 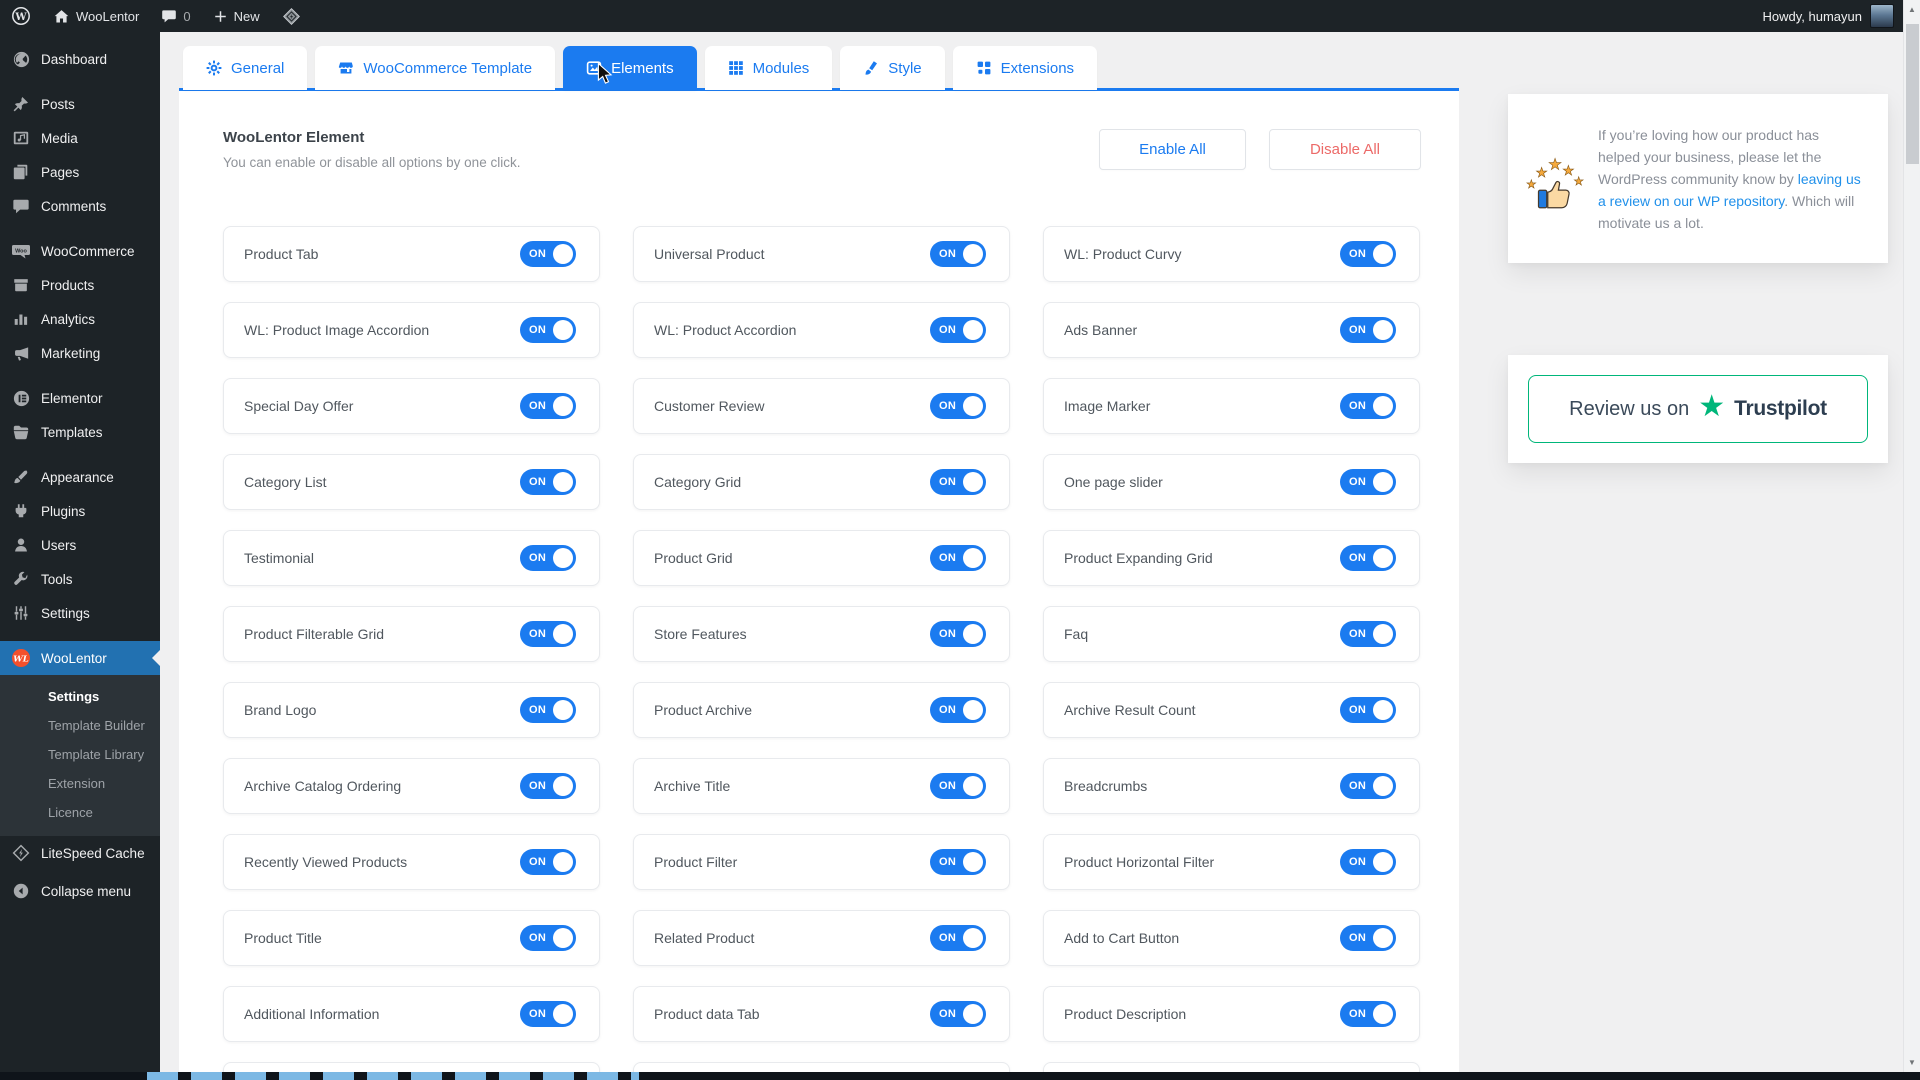 I want to click on posts-icon, so click(x=21, y=104).